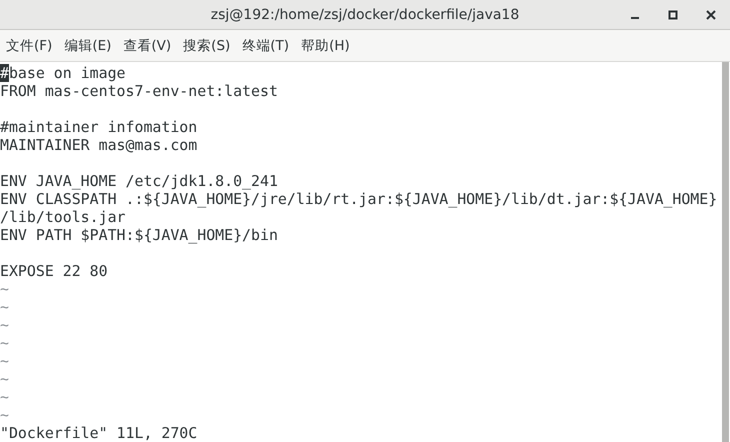 This screenshot has height=442, width=730. I want to click on code-line: EXPOSE 22 80, so click(54, 271).